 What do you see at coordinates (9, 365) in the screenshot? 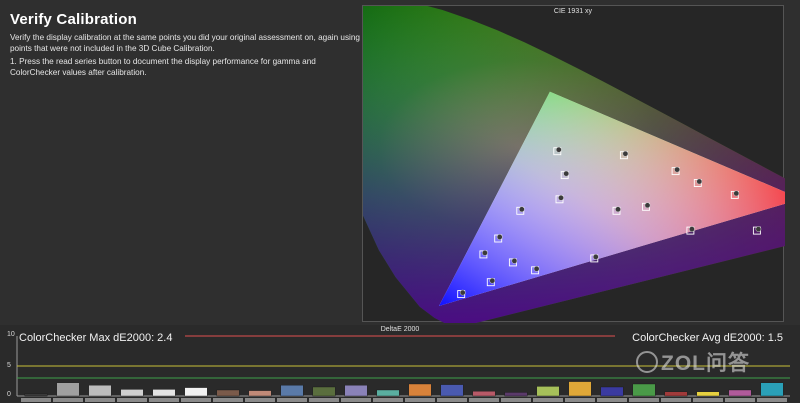
I see `y-tick-label: 5` at bounding box center [9, 365].